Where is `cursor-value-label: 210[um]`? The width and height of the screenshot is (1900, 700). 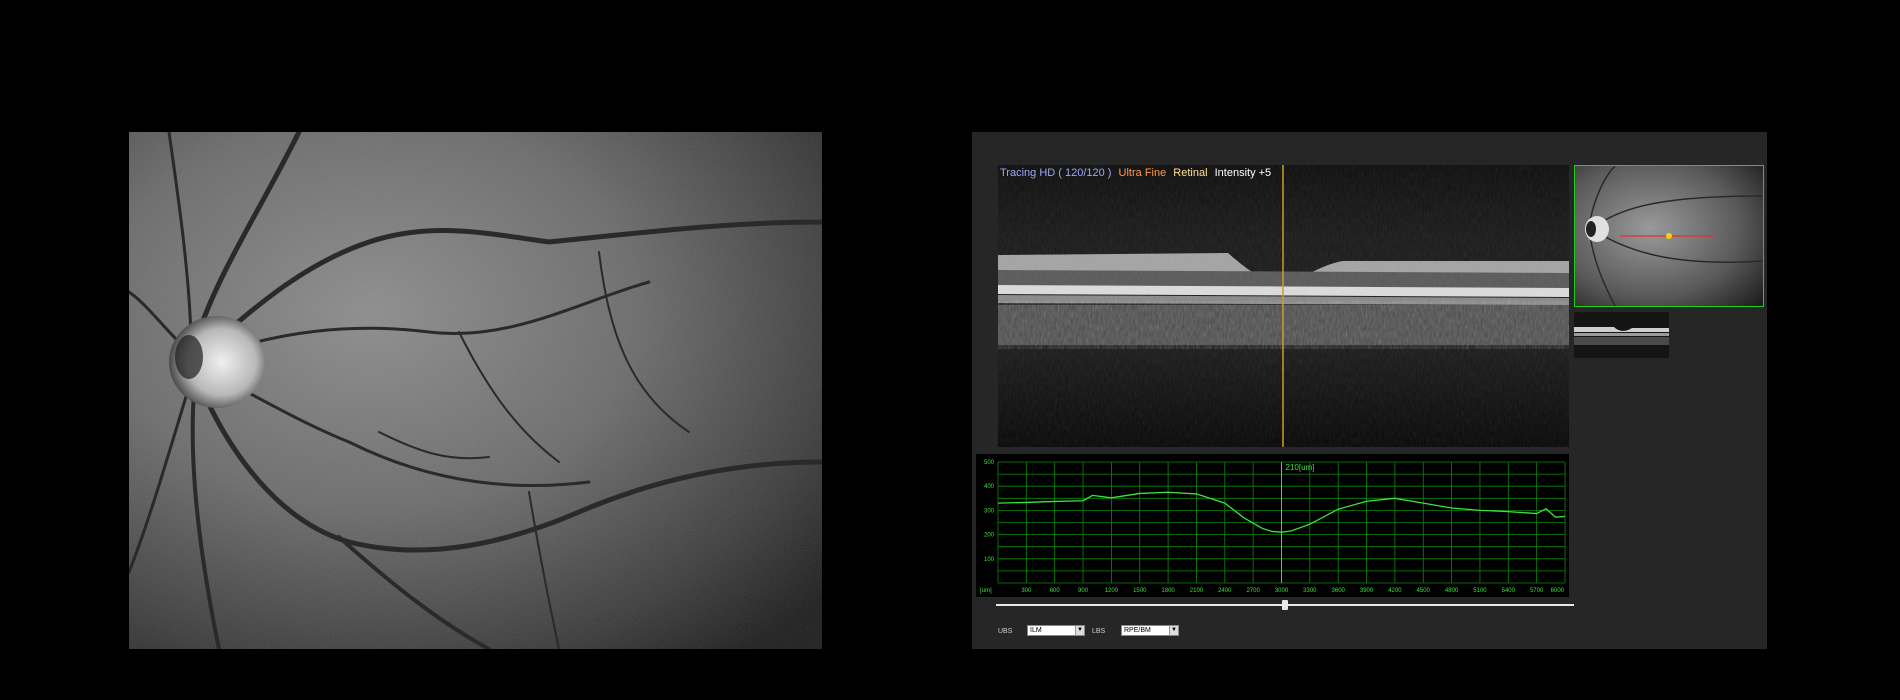
cursor-value-label: 210[um] is located at coordinates (1300, 467).